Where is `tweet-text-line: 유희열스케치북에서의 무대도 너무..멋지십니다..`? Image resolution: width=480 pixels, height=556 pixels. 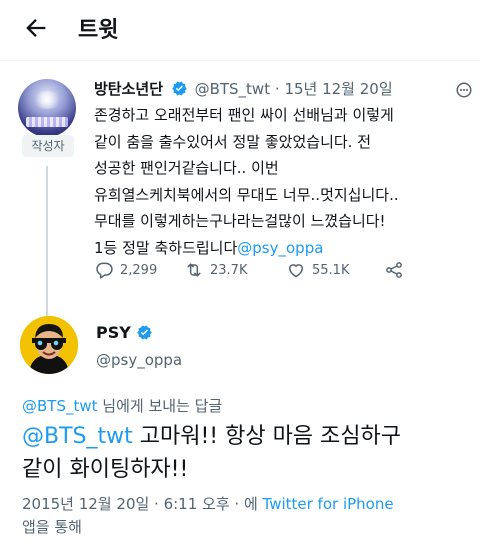 tweet-text-line: 유희열스케치북에서의 무대도 너무..멋지십니다.. is located at coordinates (246, 194).